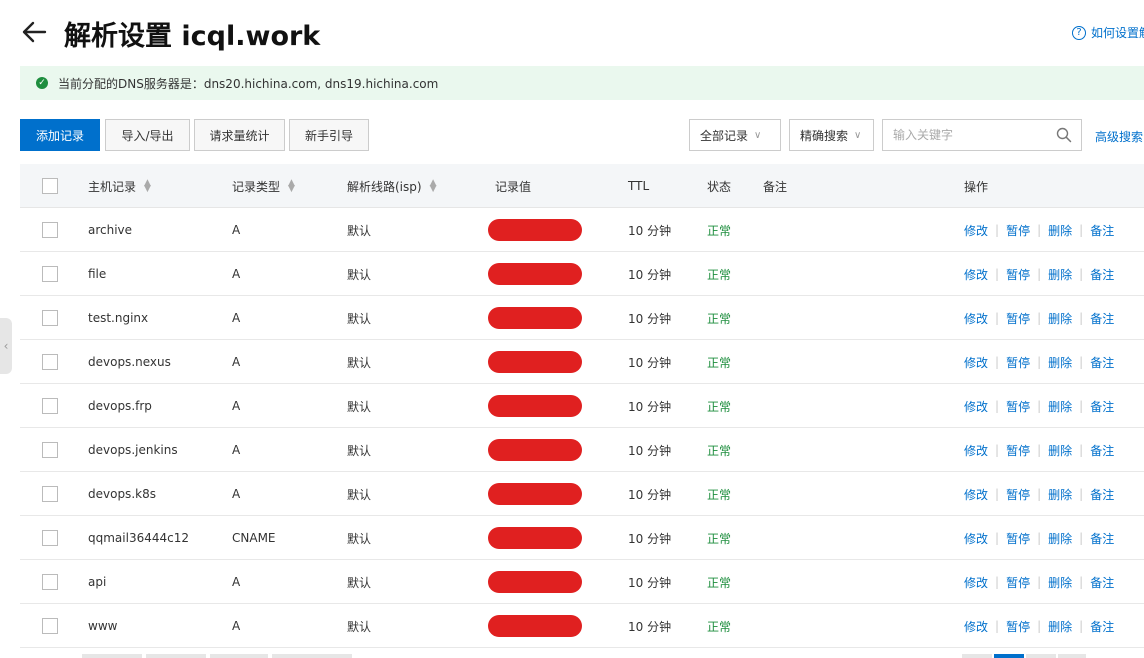 The height and width of the screenshot is (658, 1144). What do you see at coordinates (513, 186) in the screenshot?
I see `column-header-value: 记录值` at bounding box center [513, 186].